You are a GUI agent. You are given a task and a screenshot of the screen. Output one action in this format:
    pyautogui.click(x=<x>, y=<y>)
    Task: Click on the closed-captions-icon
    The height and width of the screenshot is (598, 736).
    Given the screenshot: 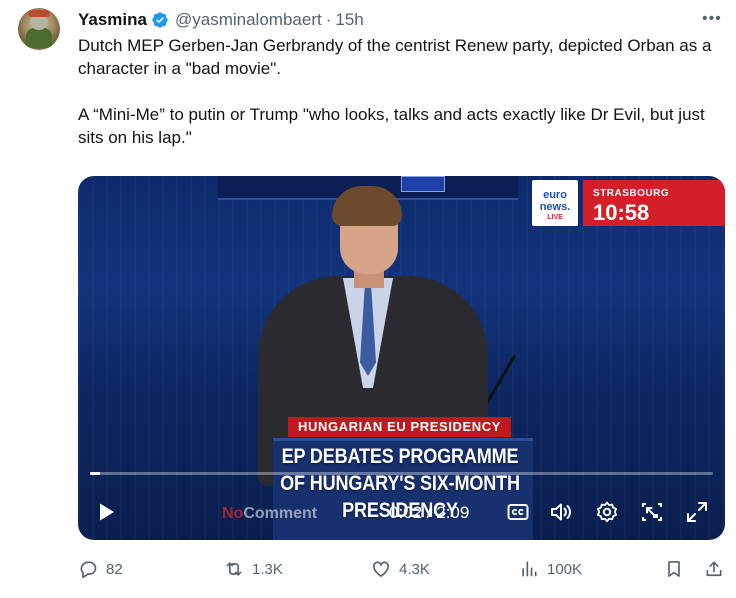 What is the action you would take?
    pyautogui.click(x=518, y=512)
    